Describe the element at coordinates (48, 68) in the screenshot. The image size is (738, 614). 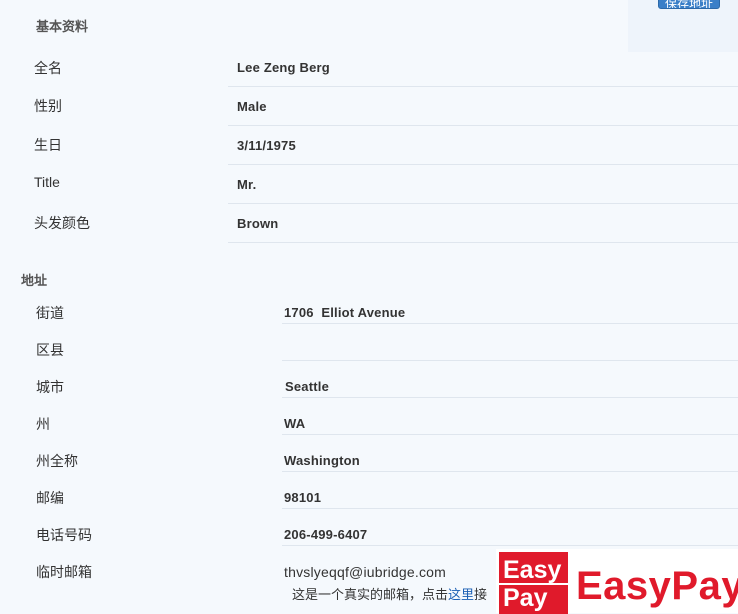
I see `label-full-name: 全名` at that location.